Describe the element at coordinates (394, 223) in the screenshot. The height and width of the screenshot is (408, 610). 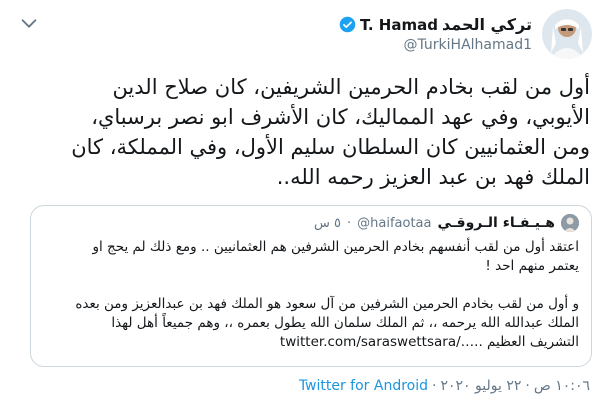
I see `quoted-author-handle: @haifaotaa` at that location.